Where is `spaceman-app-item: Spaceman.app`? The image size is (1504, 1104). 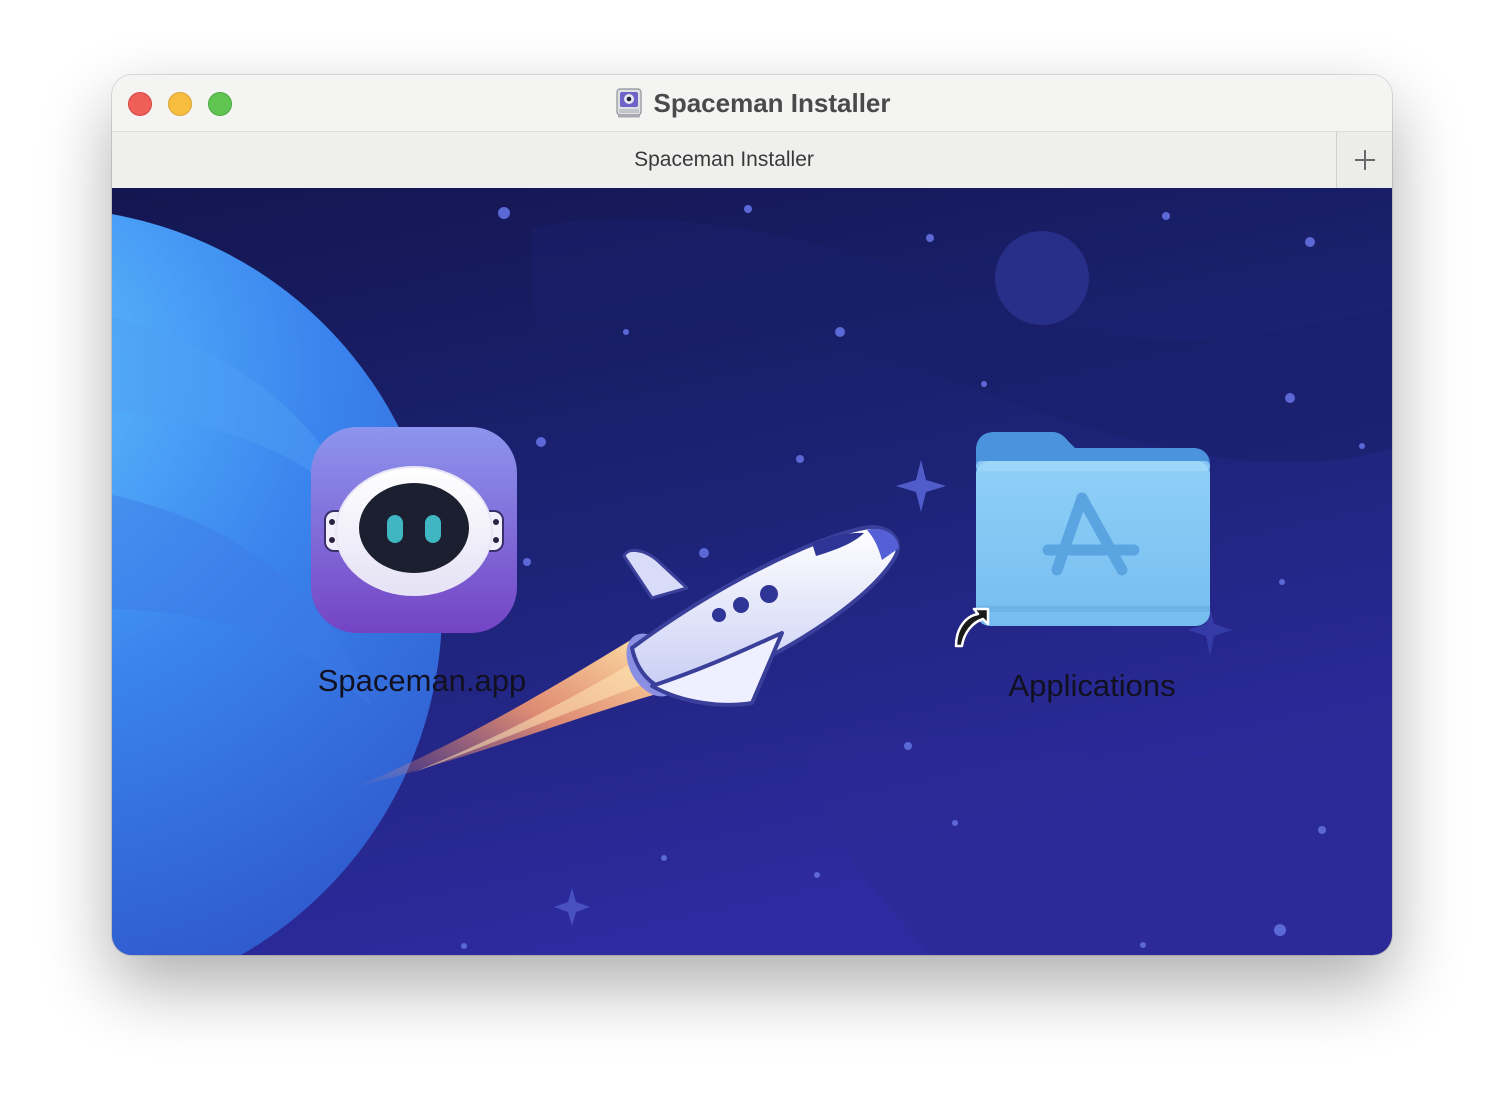
spaceman-app-item: Spaceman.app is located at coordinates (422, 573).